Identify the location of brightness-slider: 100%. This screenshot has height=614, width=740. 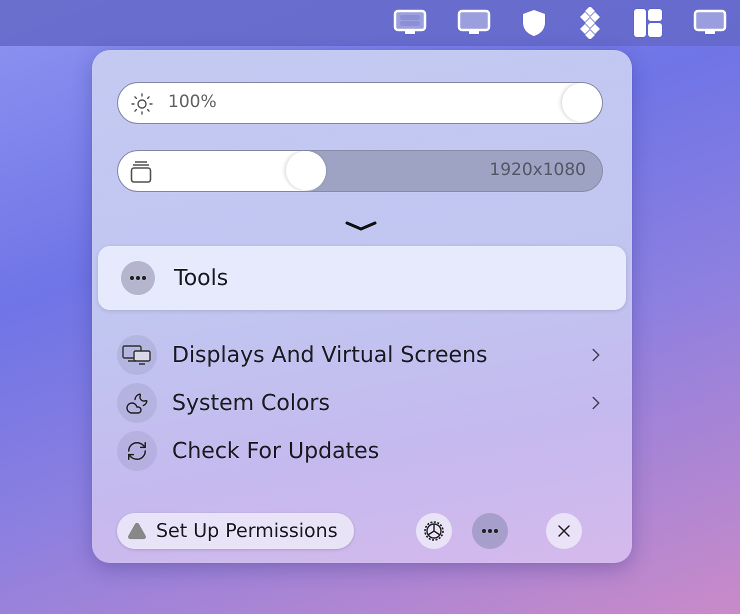
(360, 103).